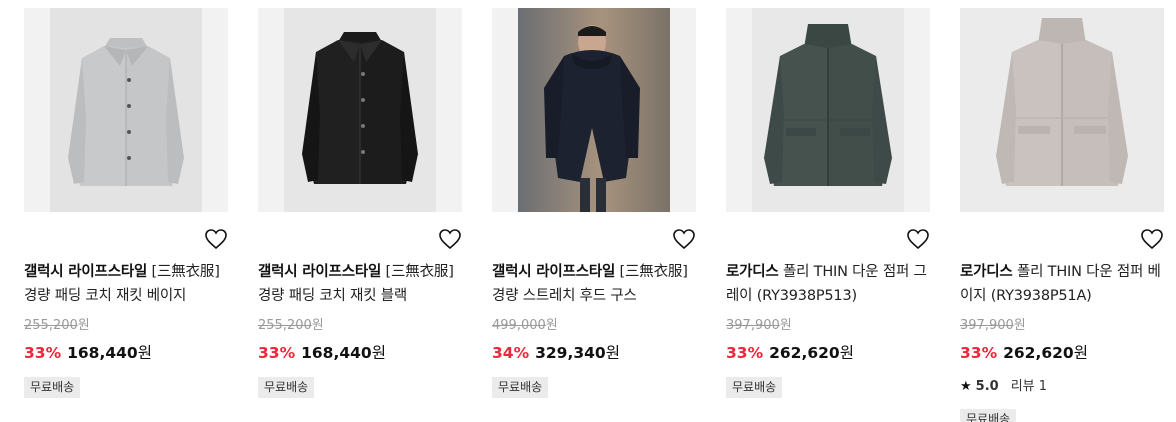 Image resolution: width=1176 pixels, height=422 pixels. I want to click on sale-price-row: 34% 329,340원, so click(556, 353).